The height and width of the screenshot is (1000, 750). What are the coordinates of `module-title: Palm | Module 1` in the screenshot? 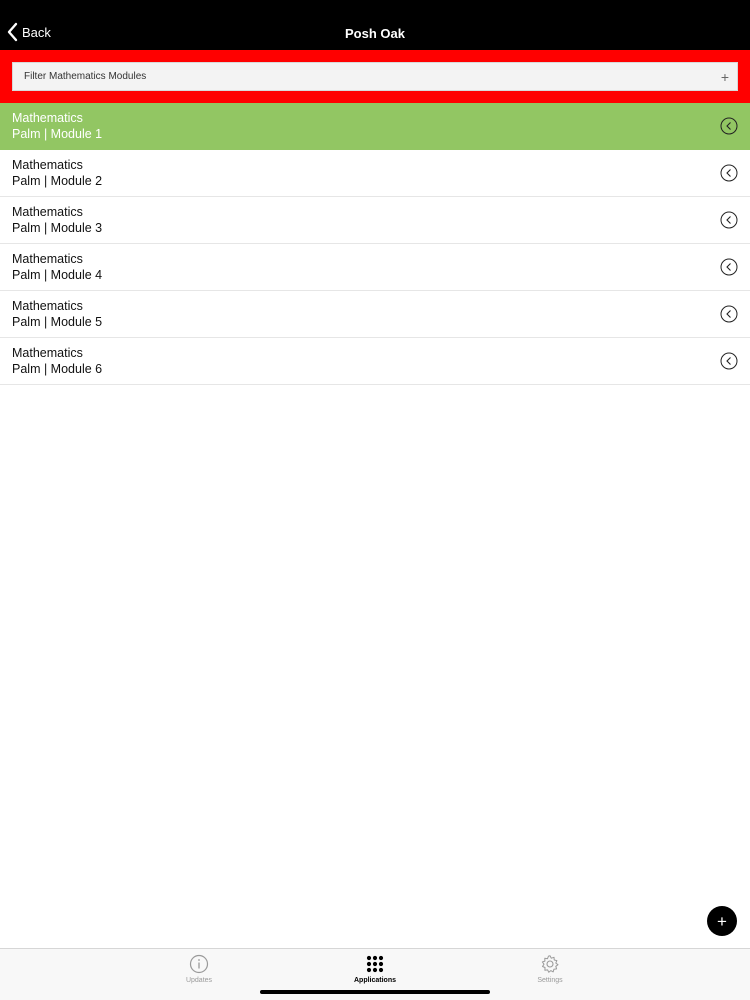 It's located at (57, 134).